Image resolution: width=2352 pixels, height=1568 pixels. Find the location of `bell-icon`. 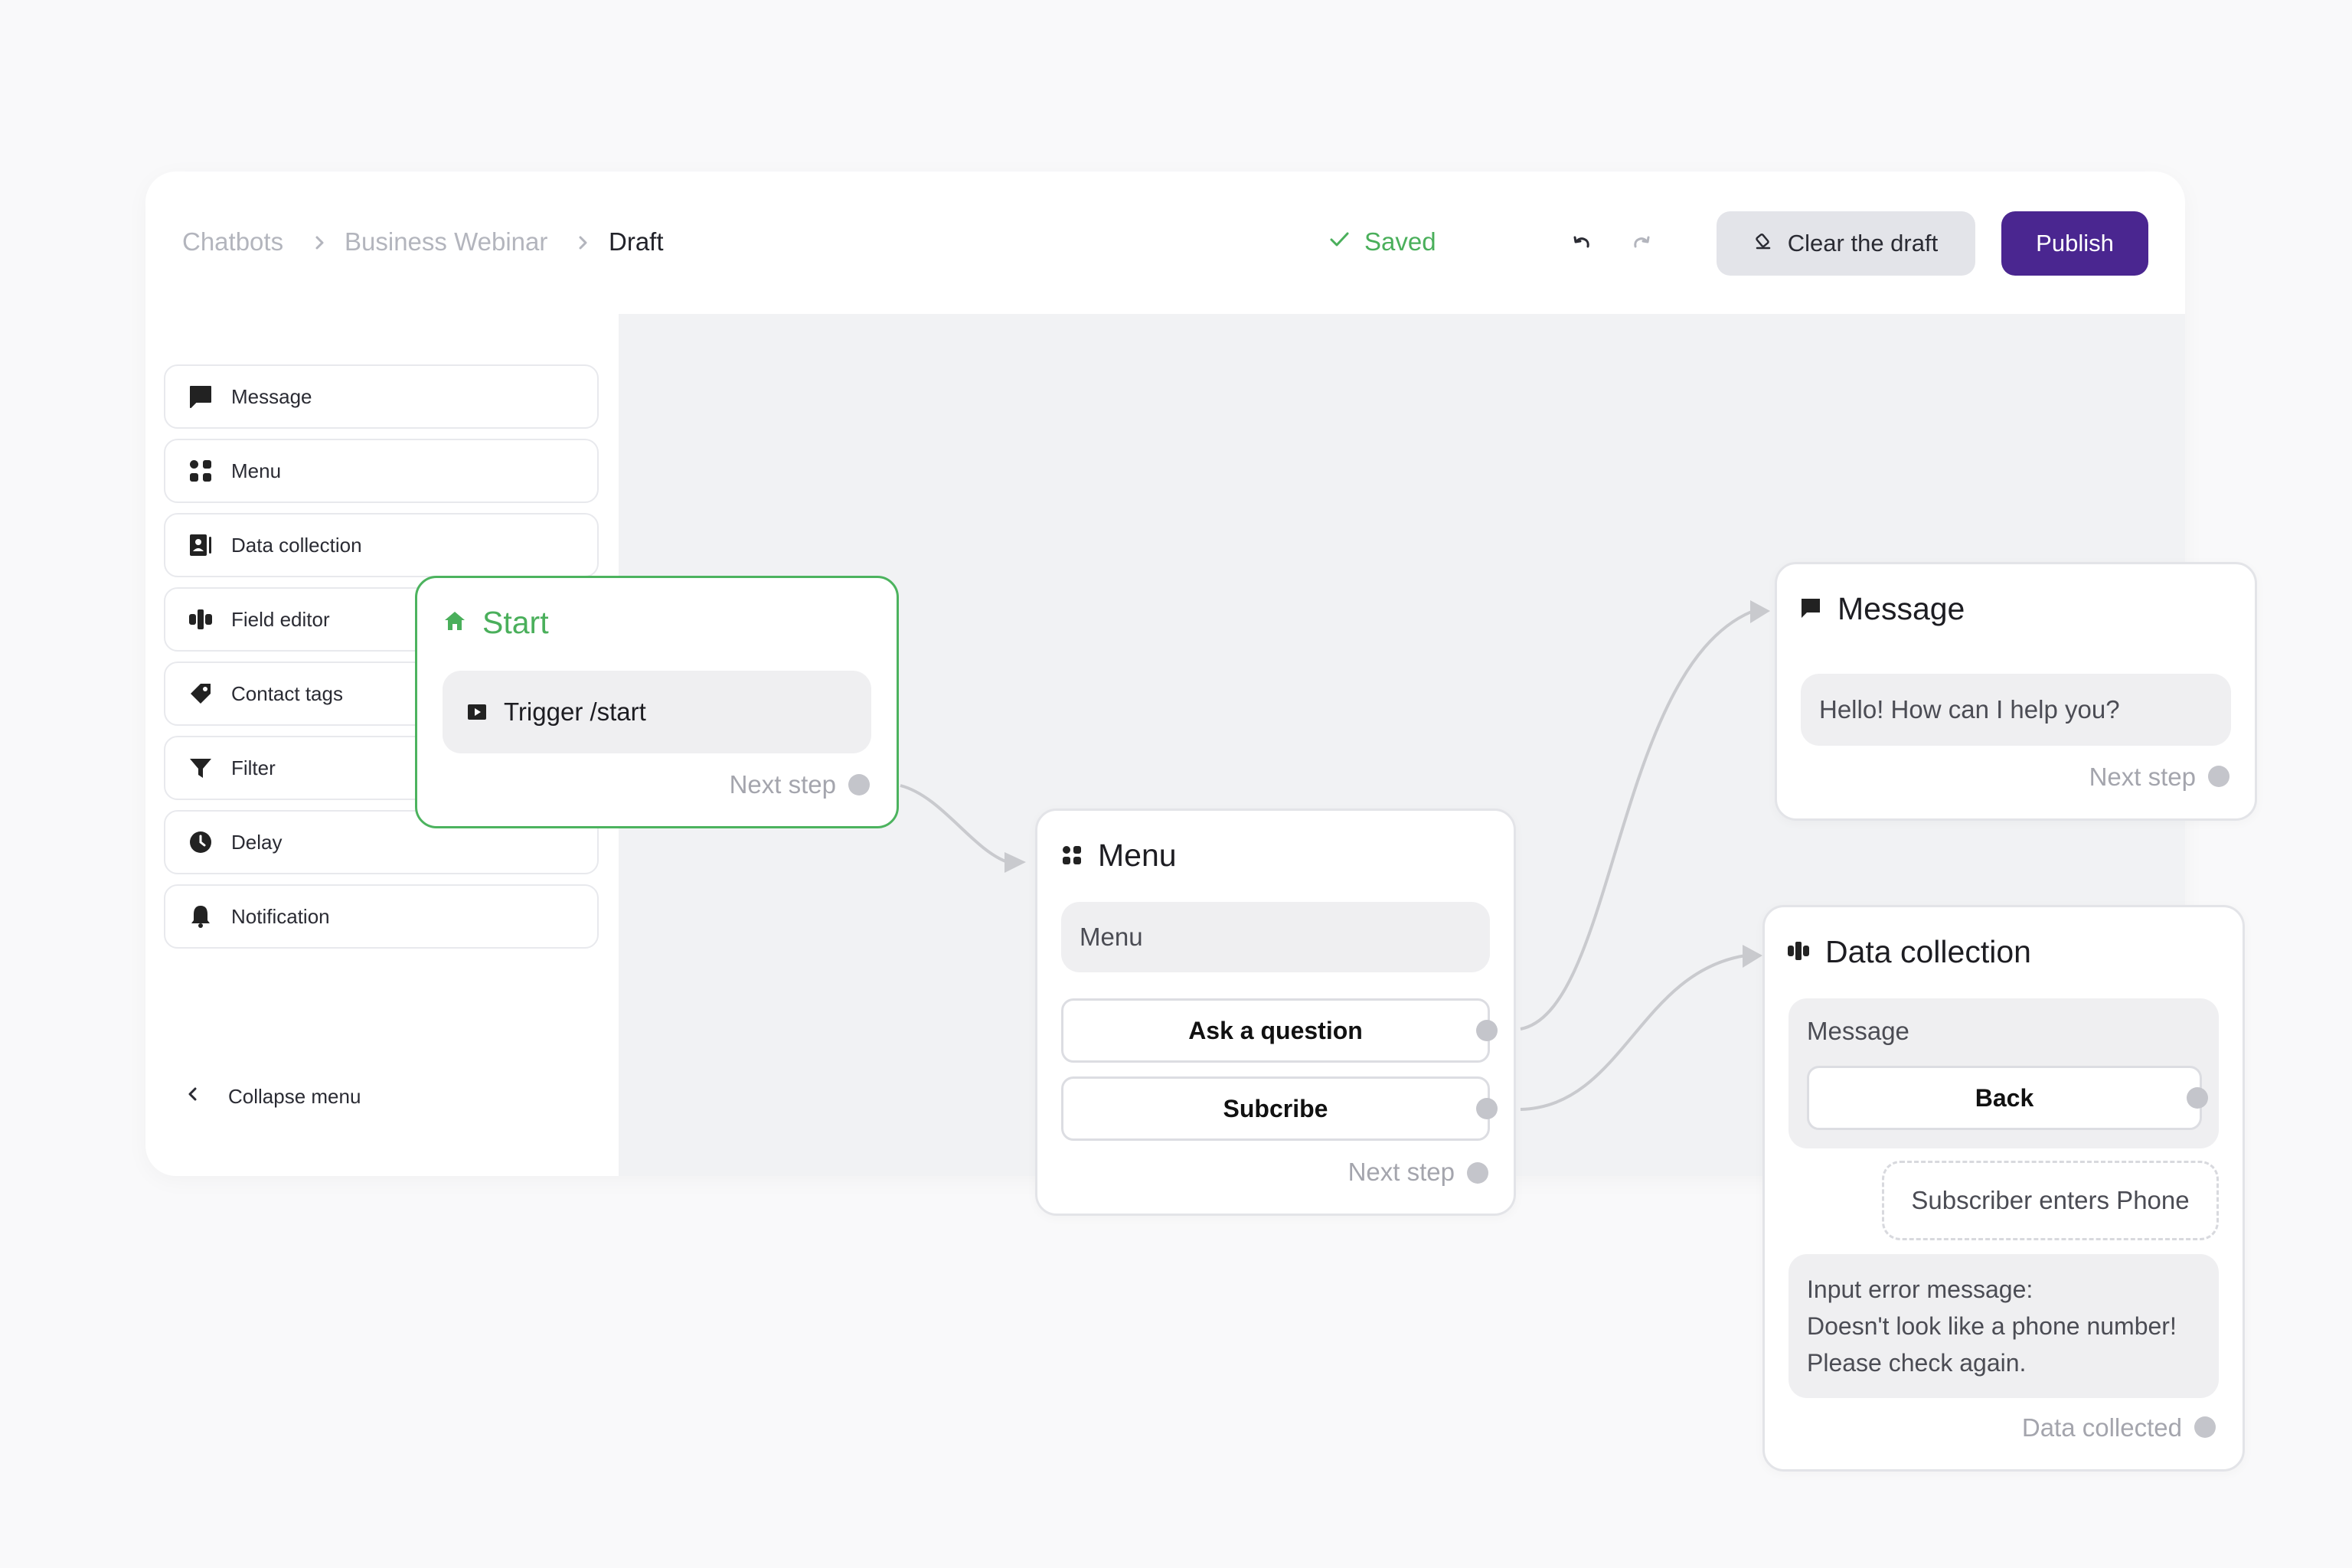

bell-icon is located at coordinates (200, 916).